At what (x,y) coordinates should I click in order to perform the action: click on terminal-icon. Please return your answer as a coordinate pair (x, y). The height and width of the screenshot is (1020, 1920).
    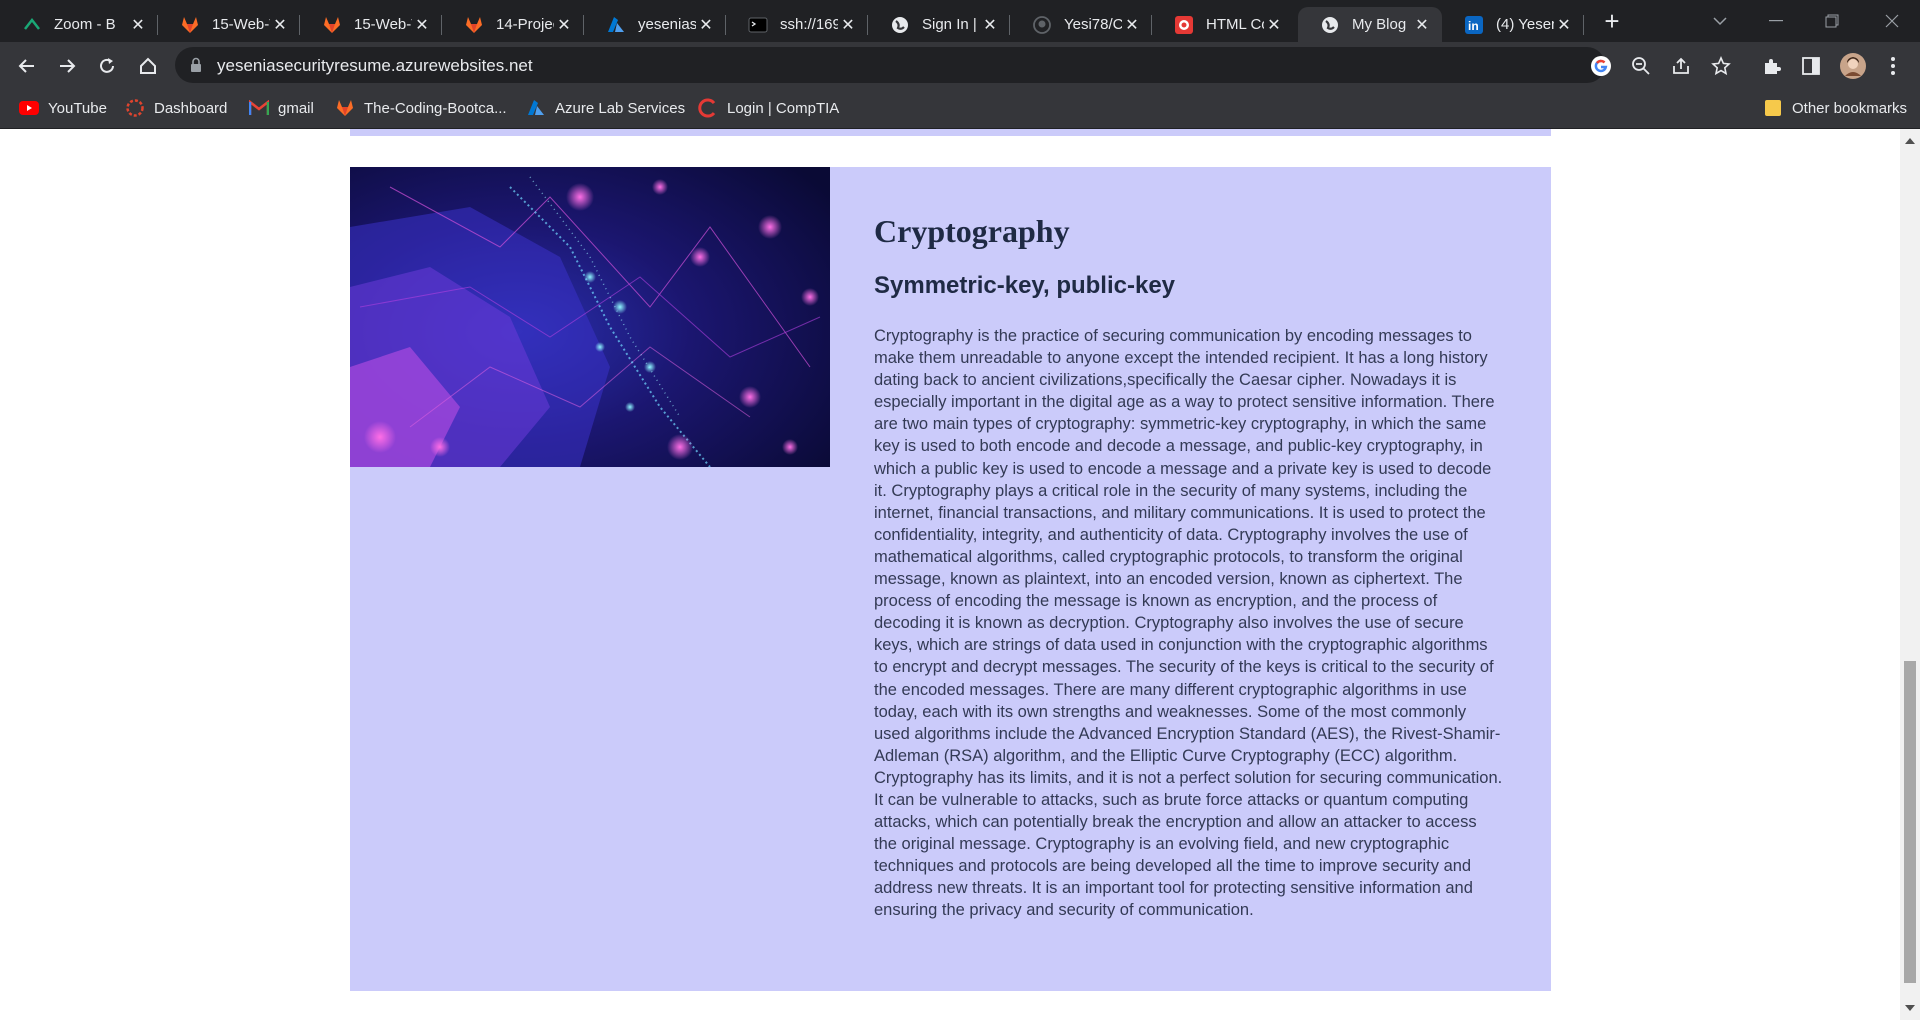
    Looking at the image, I should click on (758, 25).